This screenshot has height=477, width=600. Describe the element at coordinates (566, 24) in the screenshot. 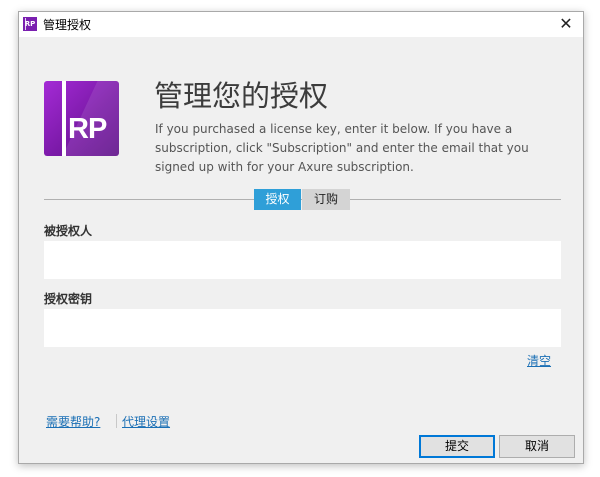

I see `close-button: ✕` at that location.